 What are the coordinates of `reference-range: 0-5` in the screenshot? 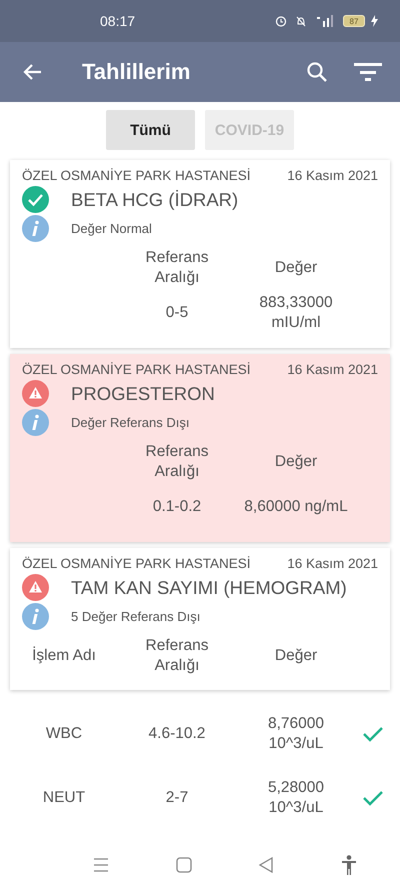 It's located at (177, 312).